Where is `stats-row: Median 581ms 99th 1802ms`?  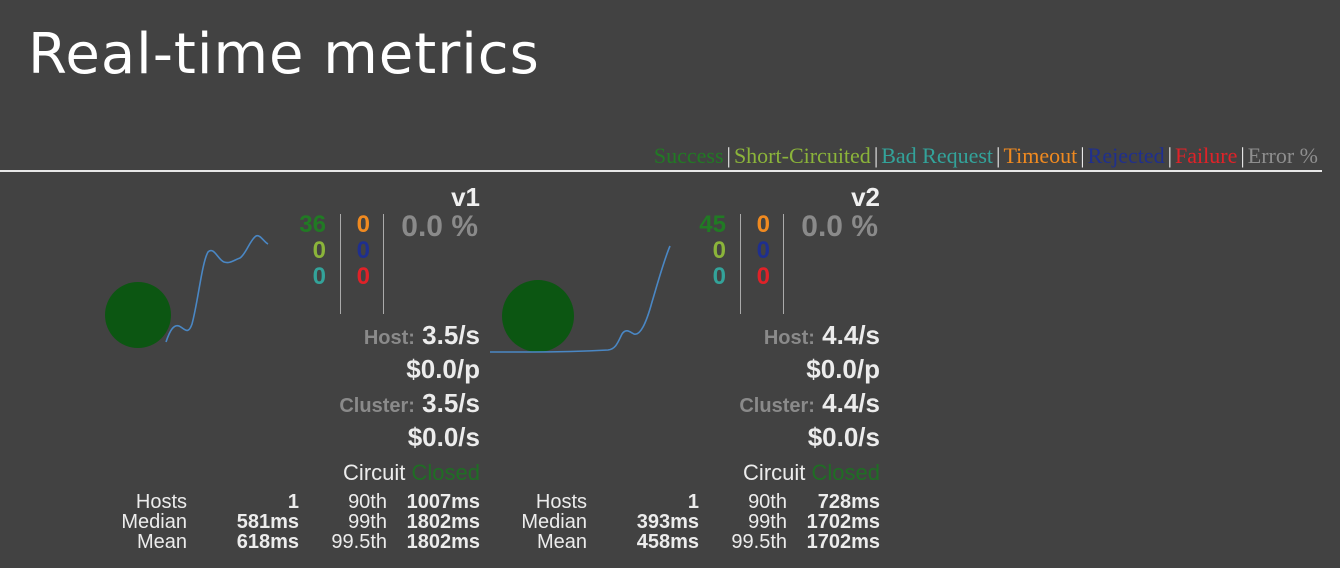 stats-row: Median 581ms 99th 1802ms is located at coordinates (280, 522).